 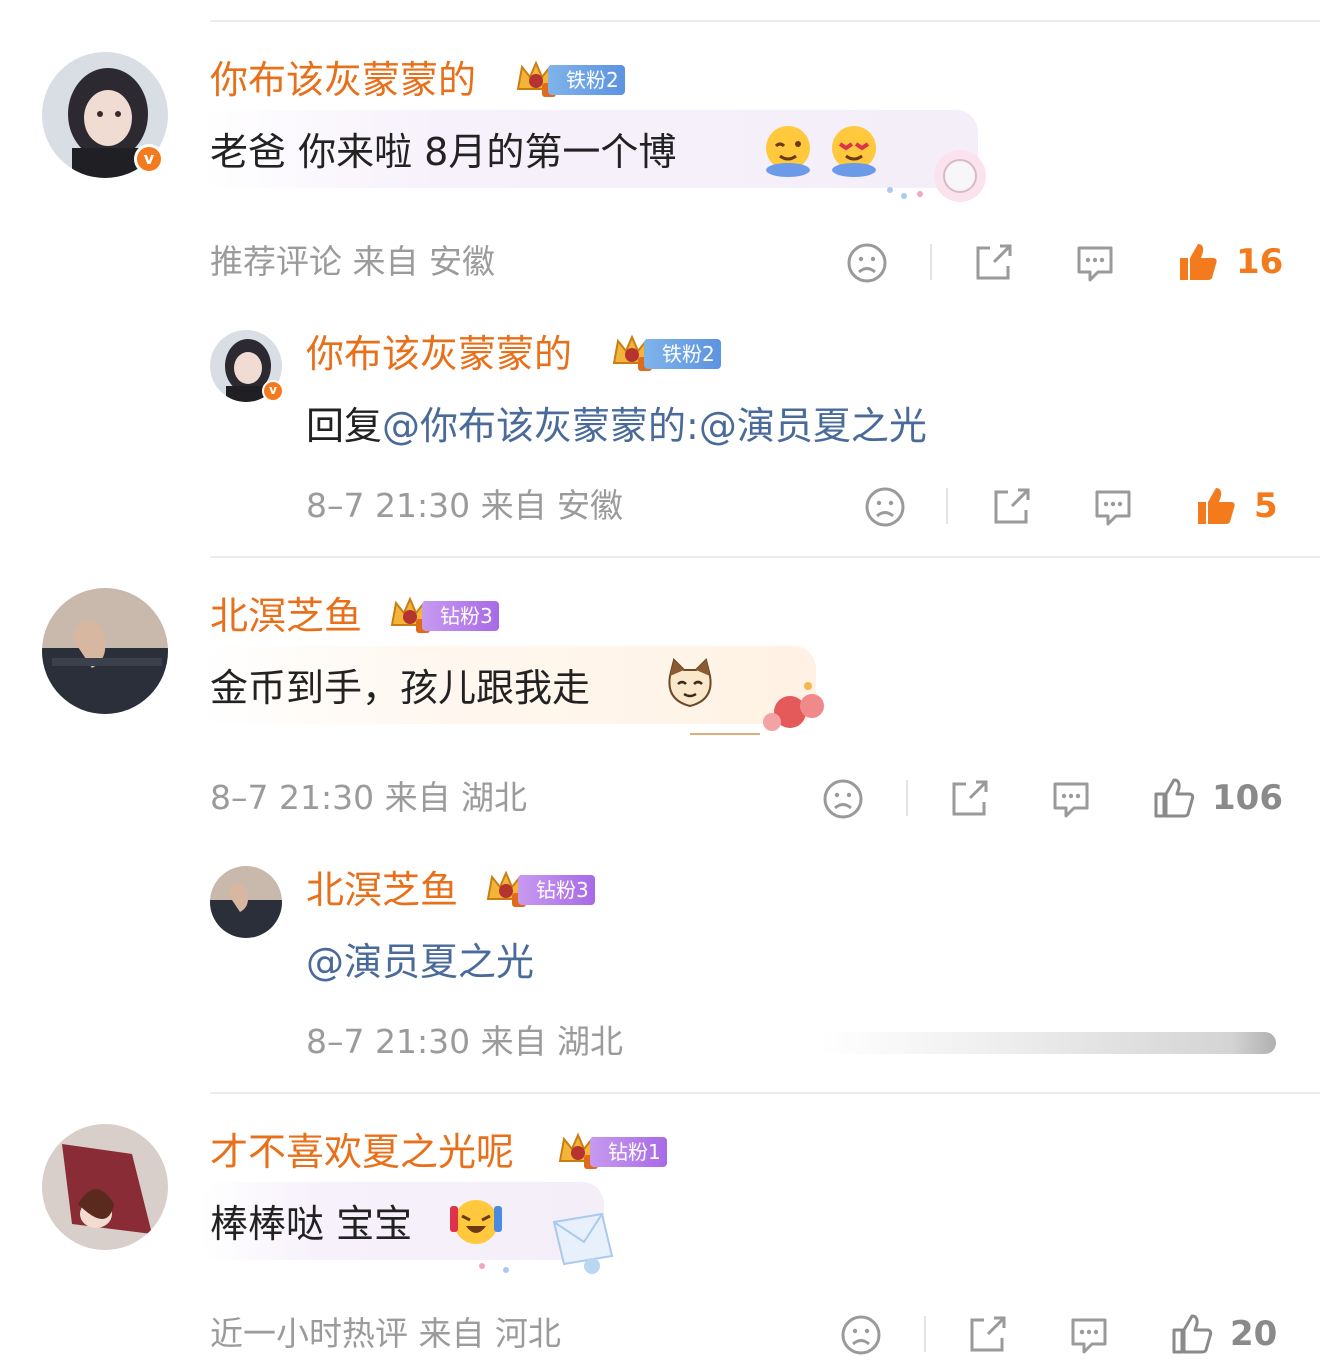 I want to click on comment-meta: 8–7 21:30 来自 湖北, so click(x=369, y=797).